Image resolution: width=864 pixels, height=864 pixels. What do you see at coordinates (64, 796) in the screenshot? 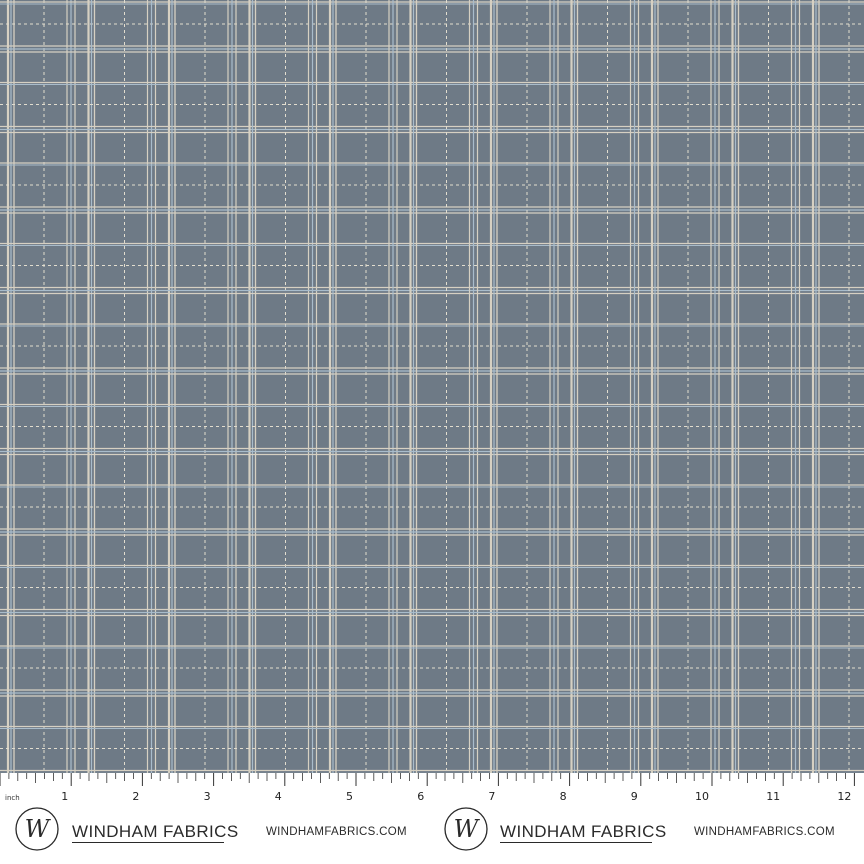
I see `ruler-number: 1` at bounding box center [64, 796].